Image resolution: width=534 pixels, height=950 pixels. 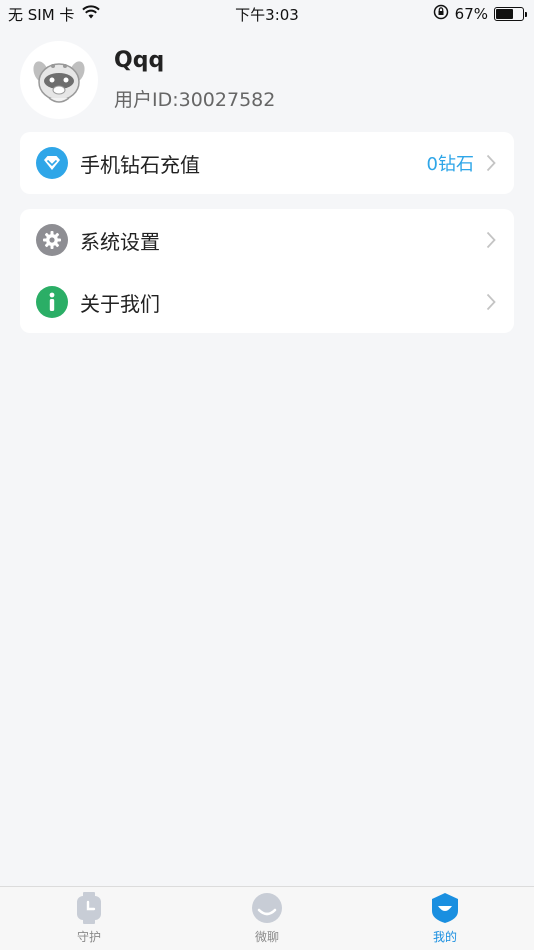 I want to click on tab-bar: 守护 微聊 我的, so click(x=267, y=918).